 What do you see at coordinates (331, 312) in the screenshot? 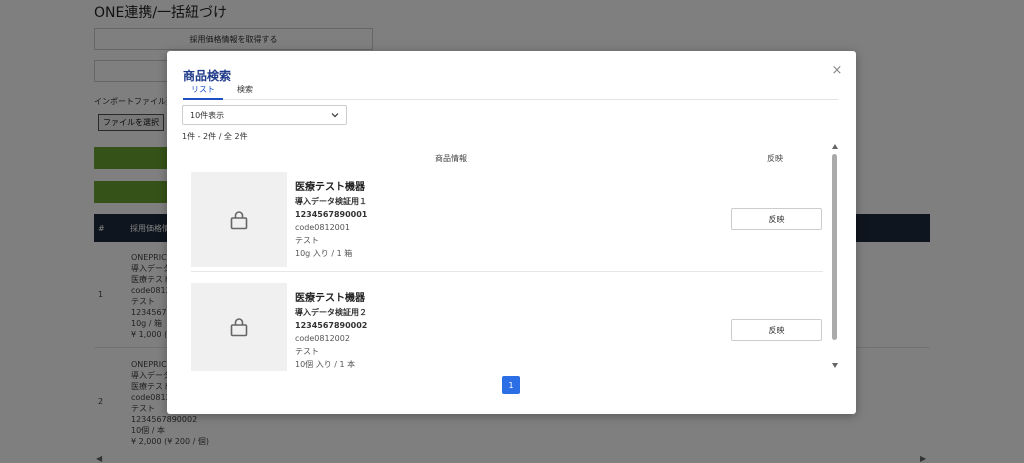
I see `product-subtitle: 導入データ検証用２` at bounding box center [331, 312].